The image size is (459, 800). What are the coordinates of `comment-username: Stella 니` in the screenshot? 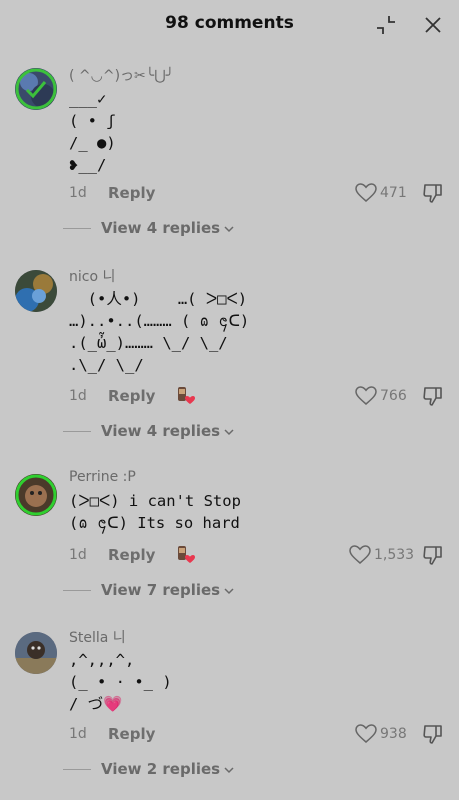 It's located at (97, 637).